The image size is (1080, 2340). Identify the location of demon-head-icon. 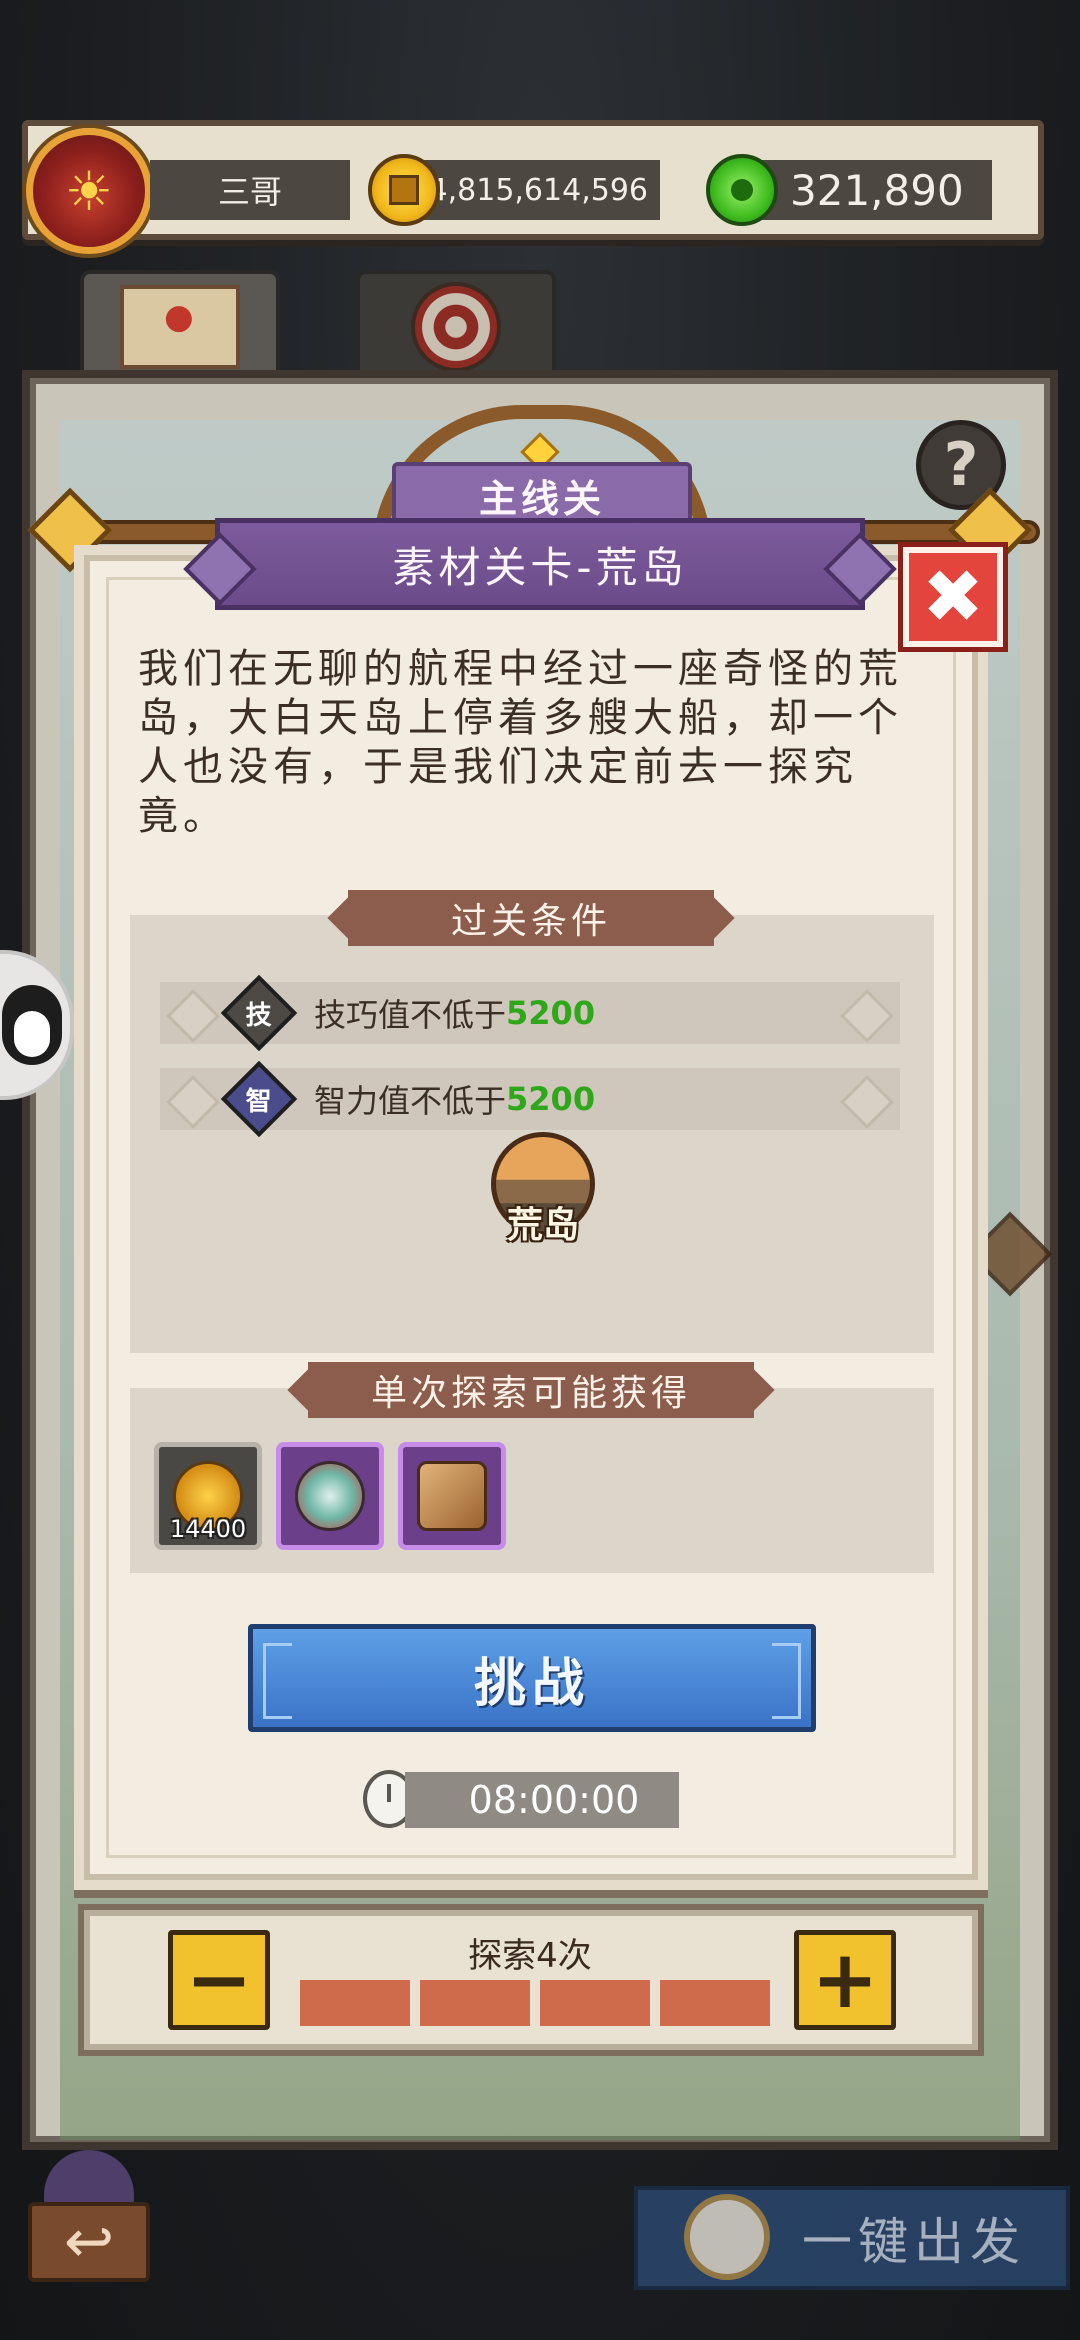
(89, 2180).